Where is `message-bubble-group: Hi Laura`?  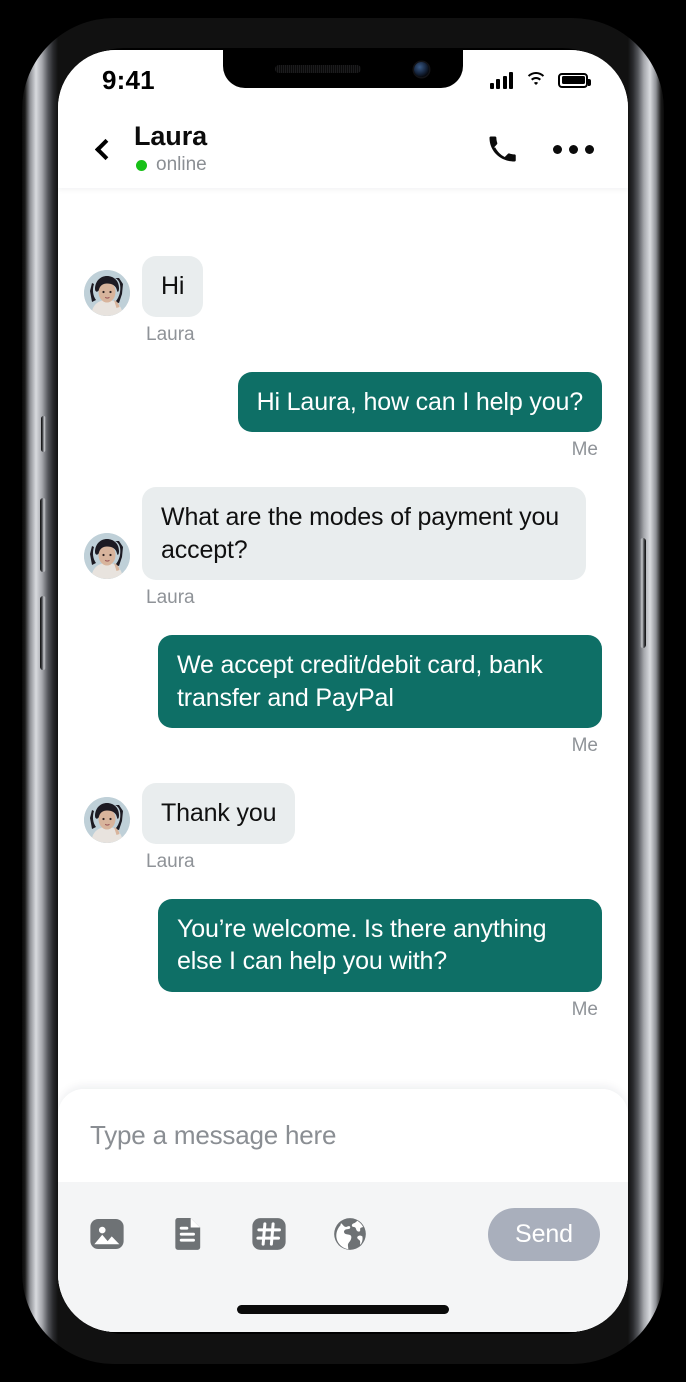 message-bubble-group: Hi Laura is located at coordinates (173, 301).